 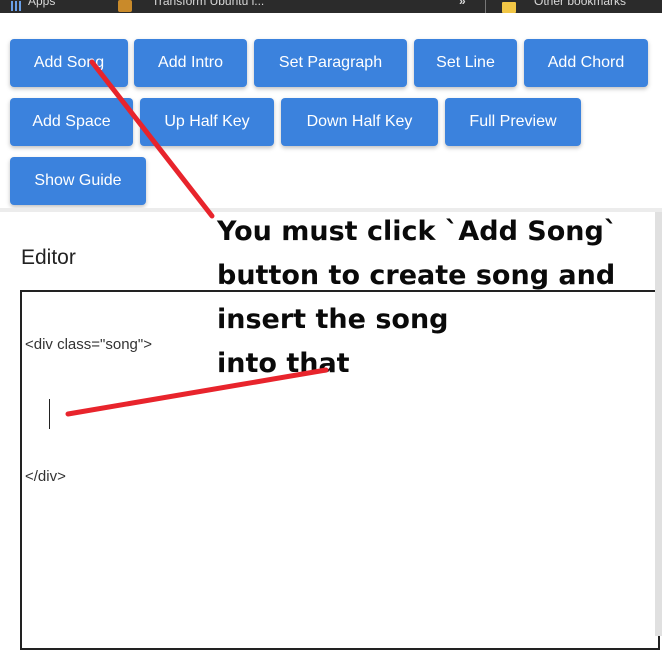 What do you see at coordinates (462, 4) in the screenshot?
I see `bookmarks-overflow-chevron: »` at bounding box center [462, 4].